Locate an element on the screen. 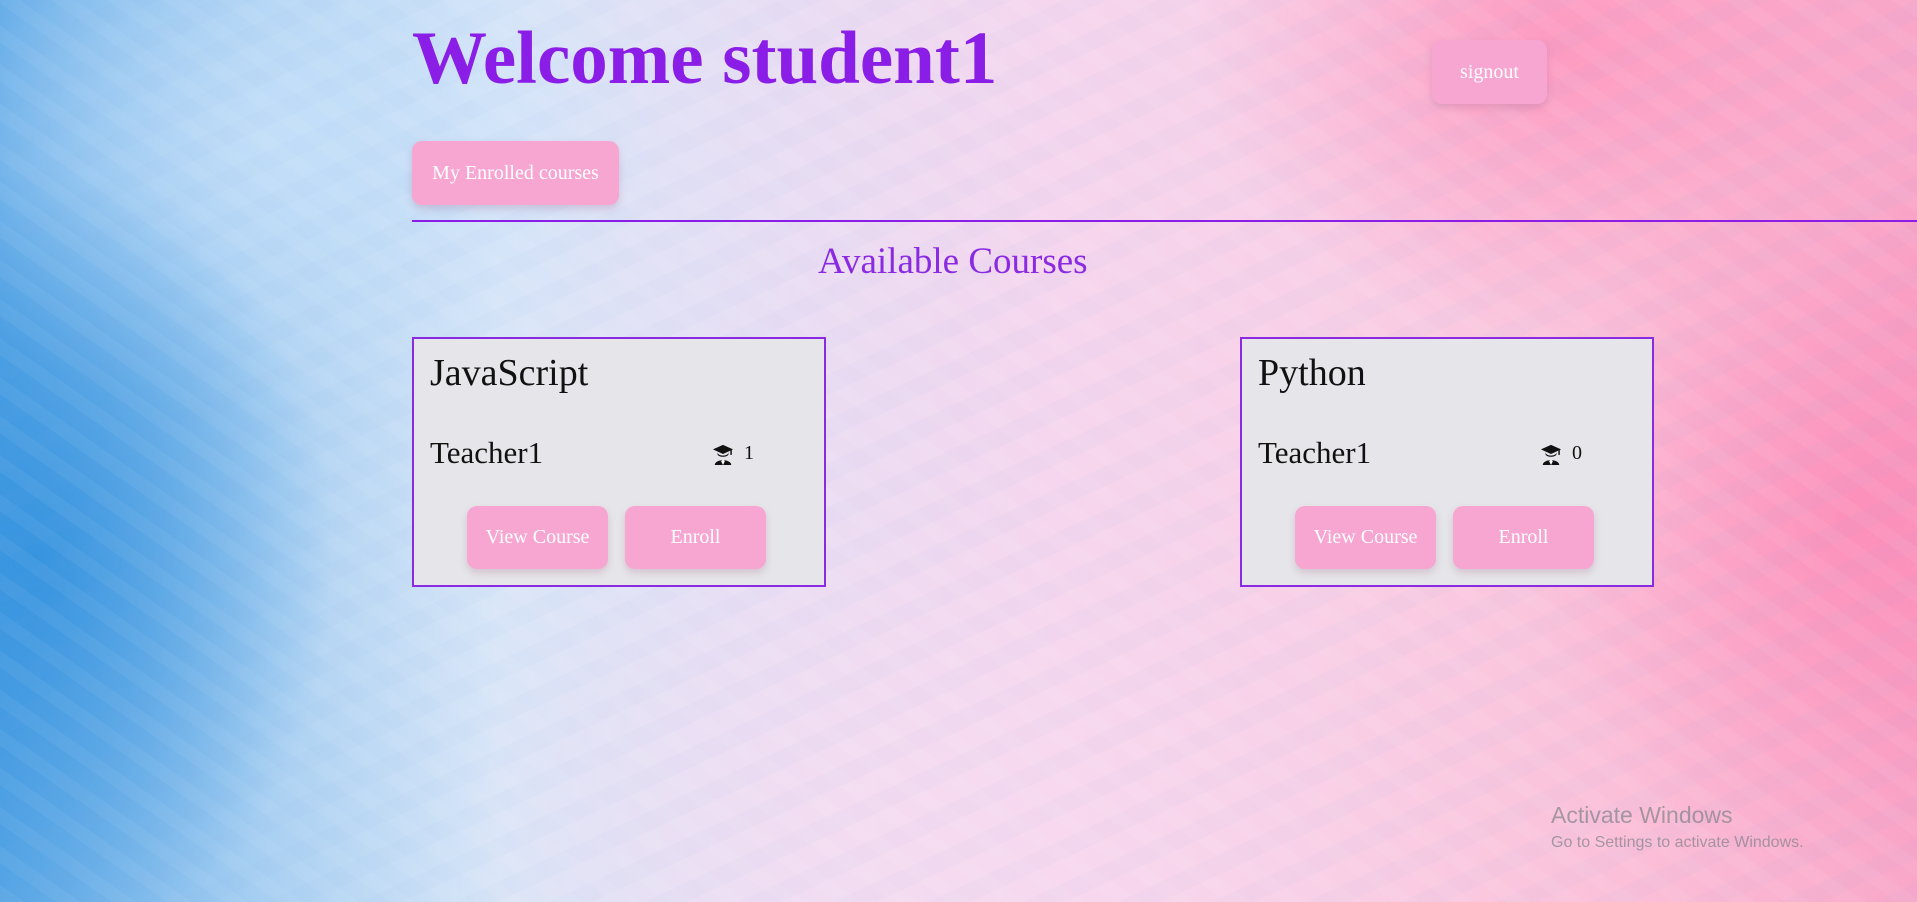 The height and width of the screenshot is (902, 1917). my-enrolled-courses-button: My Enrolled courses is located at coordinates (515, 173).